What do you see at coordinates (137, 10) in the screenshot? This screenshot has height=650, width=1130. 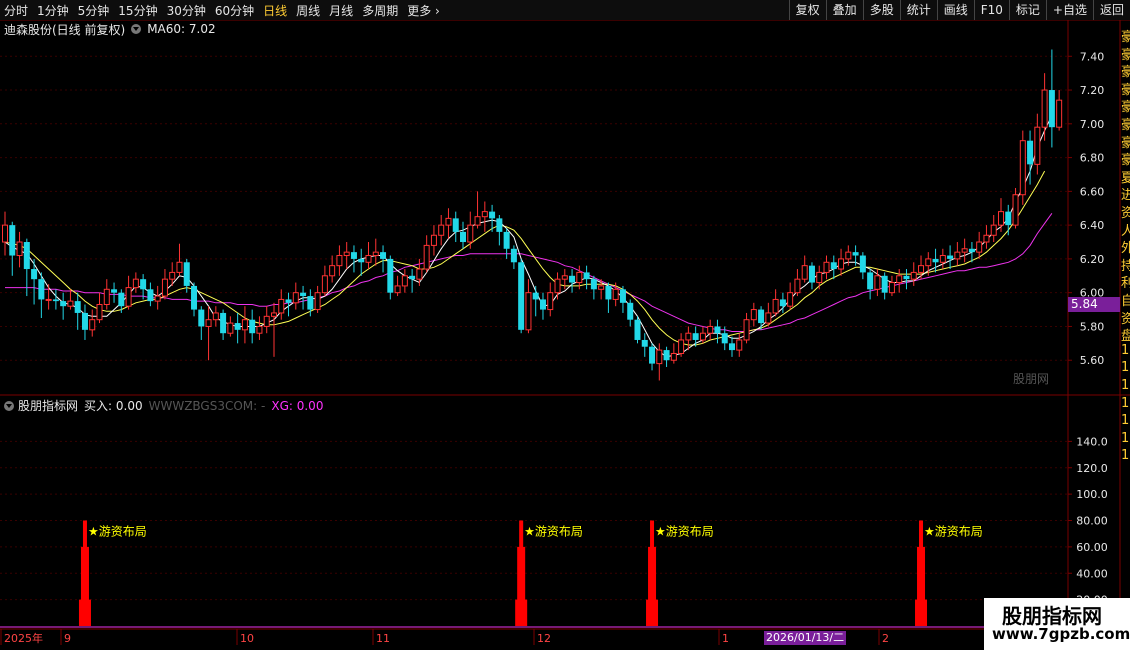 I see `period-tab-3: 15分钟` at bounding box center [137, 10].